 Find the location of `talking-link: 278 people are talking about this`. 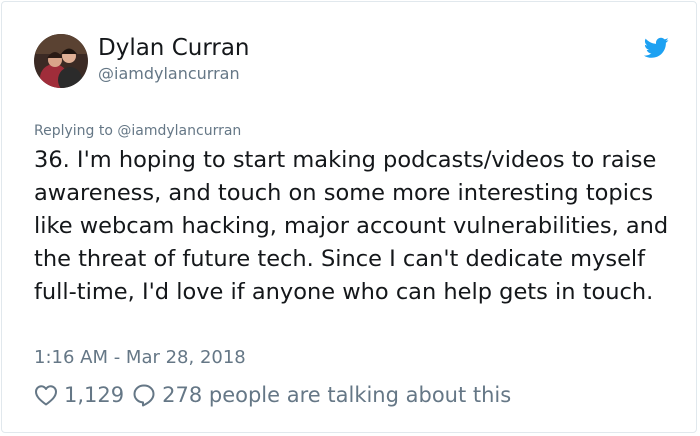

talking-link: 278 people are talking about this is located at coordinates (321, 395).